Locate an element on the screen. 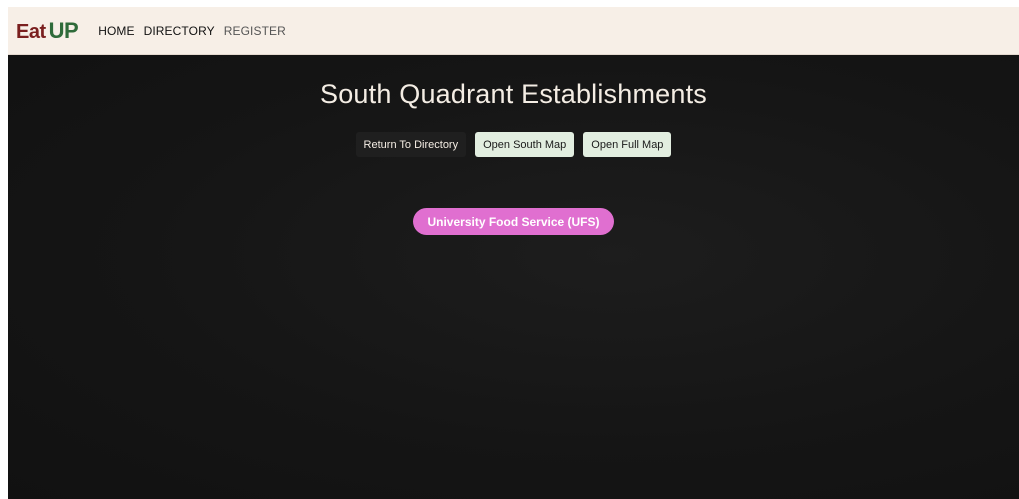 The width and height of the screenshot is (1019, 499). establishment-ufs-button: University Food Service (UFS) is located at coordinates (513, 221).